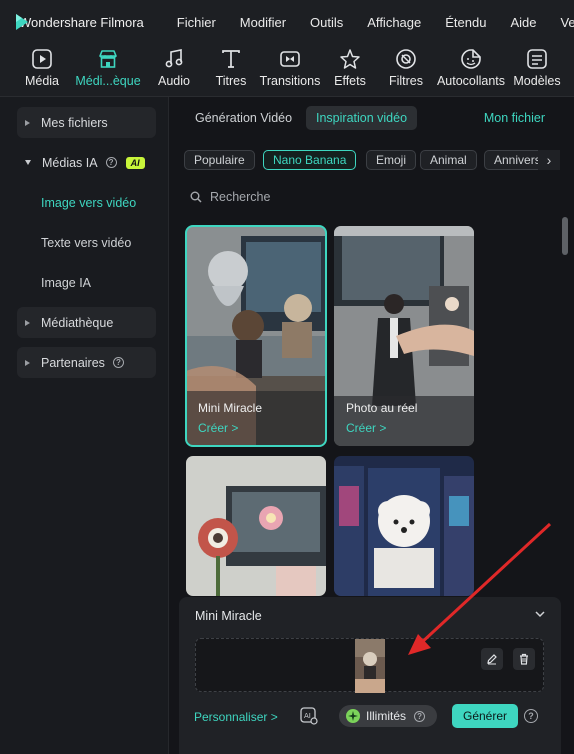 The image size is (574, 754). Describe the element at coordinates (108, 81) in the screenshot. I see `toolbar-store-label: Médi...èque` at that location.